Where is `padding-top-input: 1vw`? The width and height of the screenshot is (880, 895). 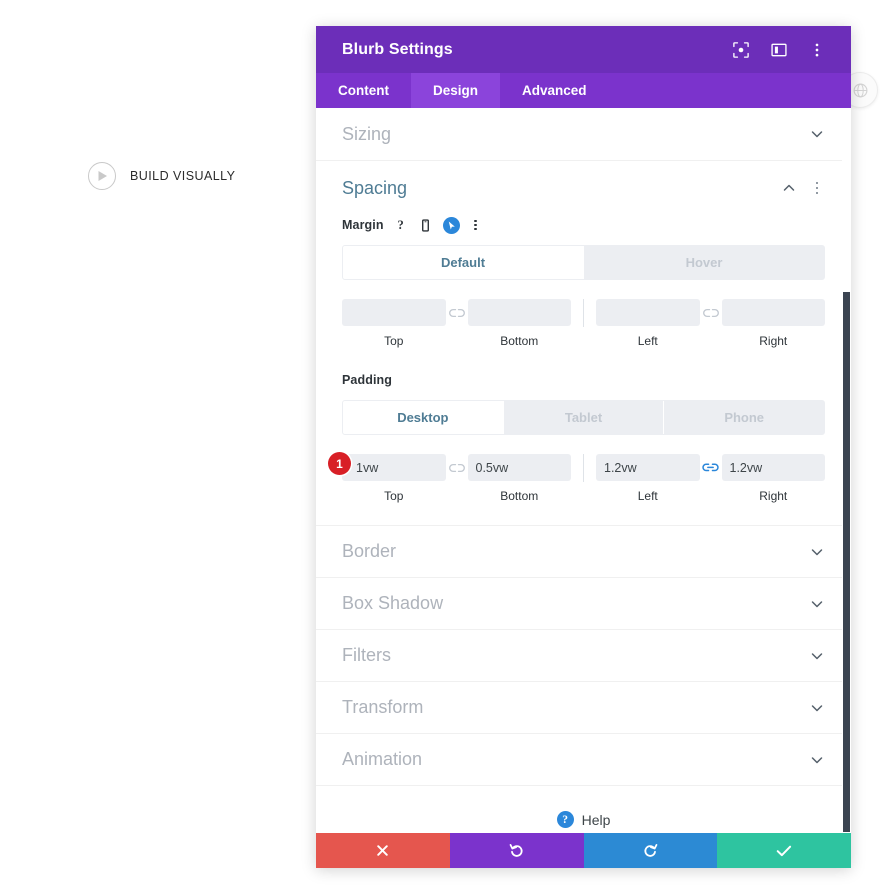 padding-top-input: 1vw is located at coordinates (394, 467).